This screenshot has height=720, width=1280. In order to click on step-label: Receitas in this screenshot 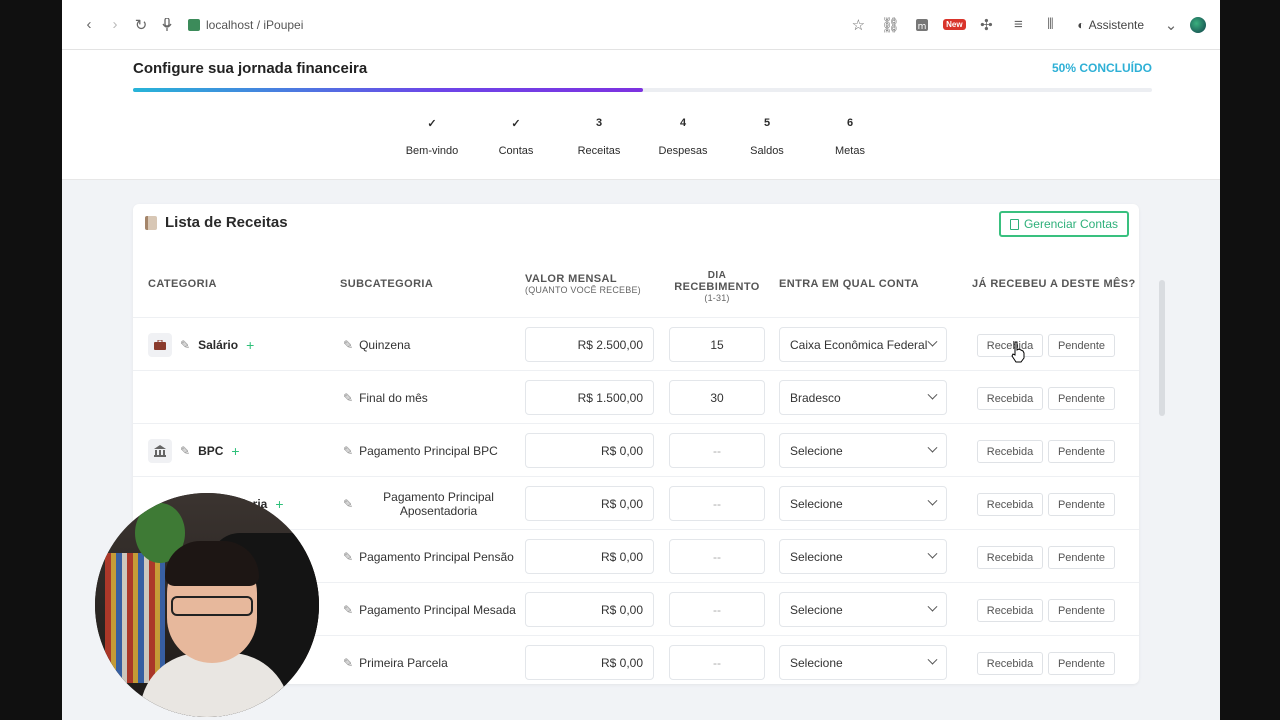, I will do `click(599, 151)`.